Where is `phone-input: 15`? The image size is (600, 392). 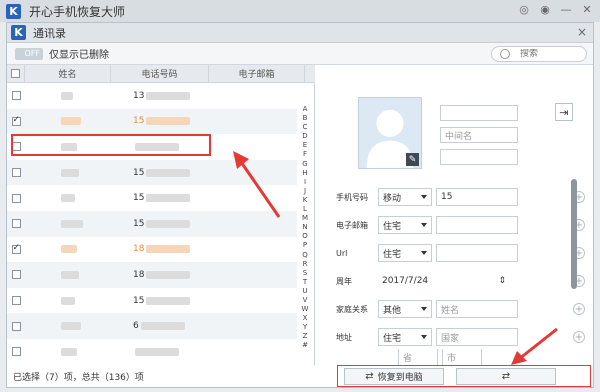
phone-input: 15 is located at coordinates (477, 197).